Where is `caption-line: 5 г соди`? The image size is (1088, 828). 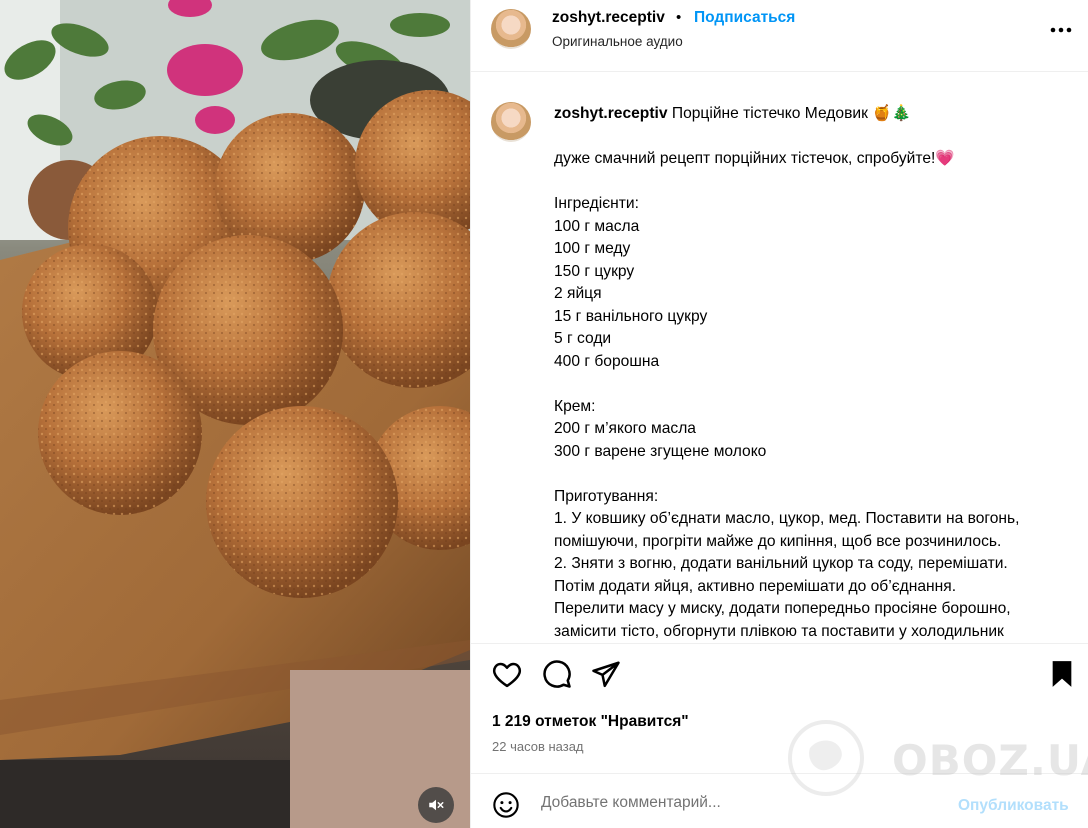 caption-line: 5 г соди is located at coordinates (583, 338).